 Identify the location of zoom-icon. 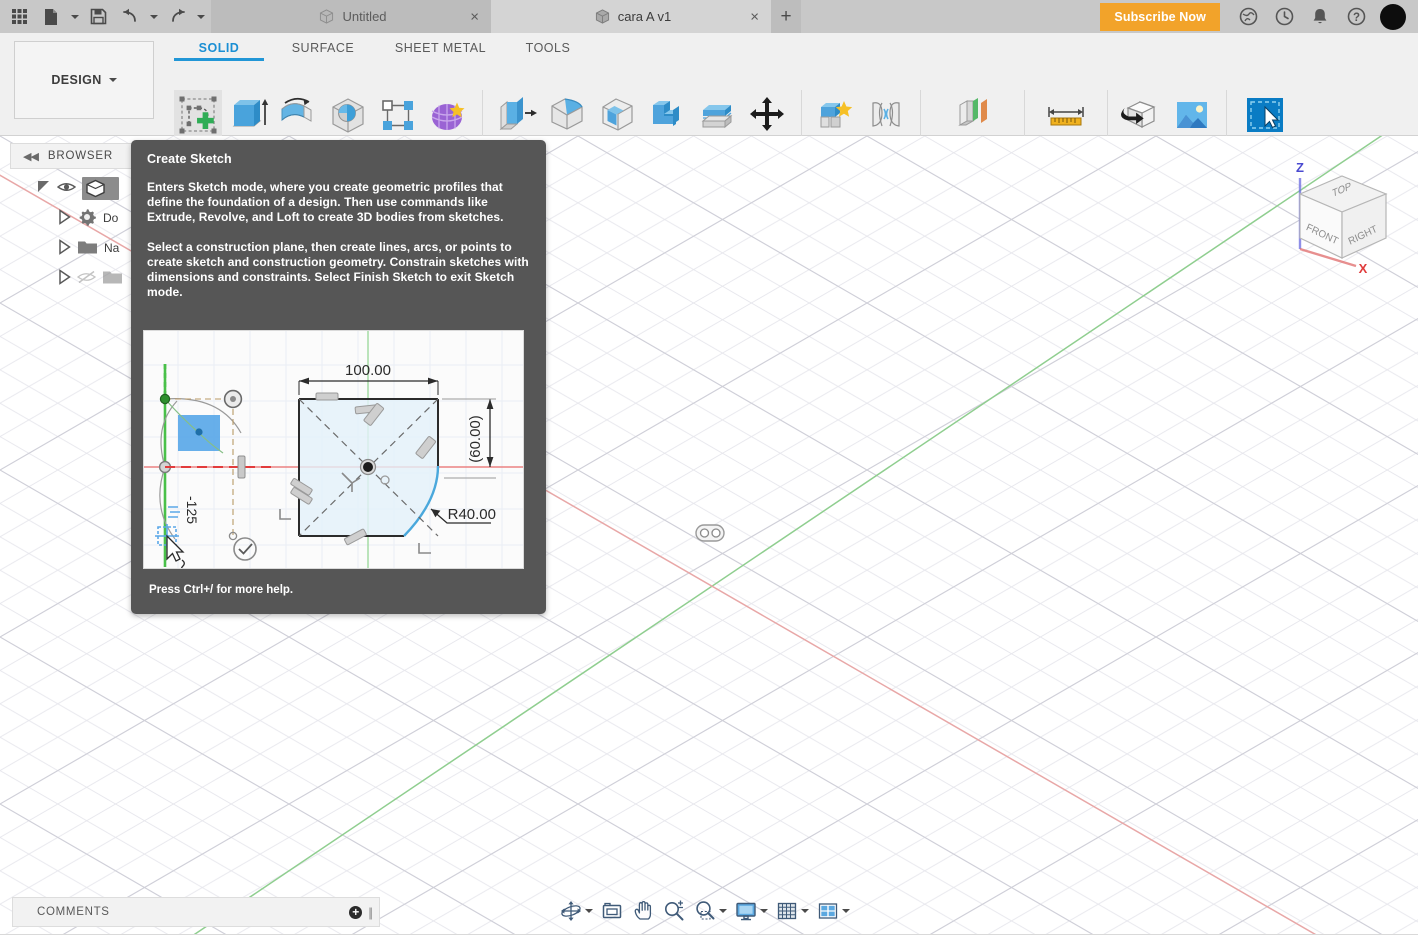
(674, 911).